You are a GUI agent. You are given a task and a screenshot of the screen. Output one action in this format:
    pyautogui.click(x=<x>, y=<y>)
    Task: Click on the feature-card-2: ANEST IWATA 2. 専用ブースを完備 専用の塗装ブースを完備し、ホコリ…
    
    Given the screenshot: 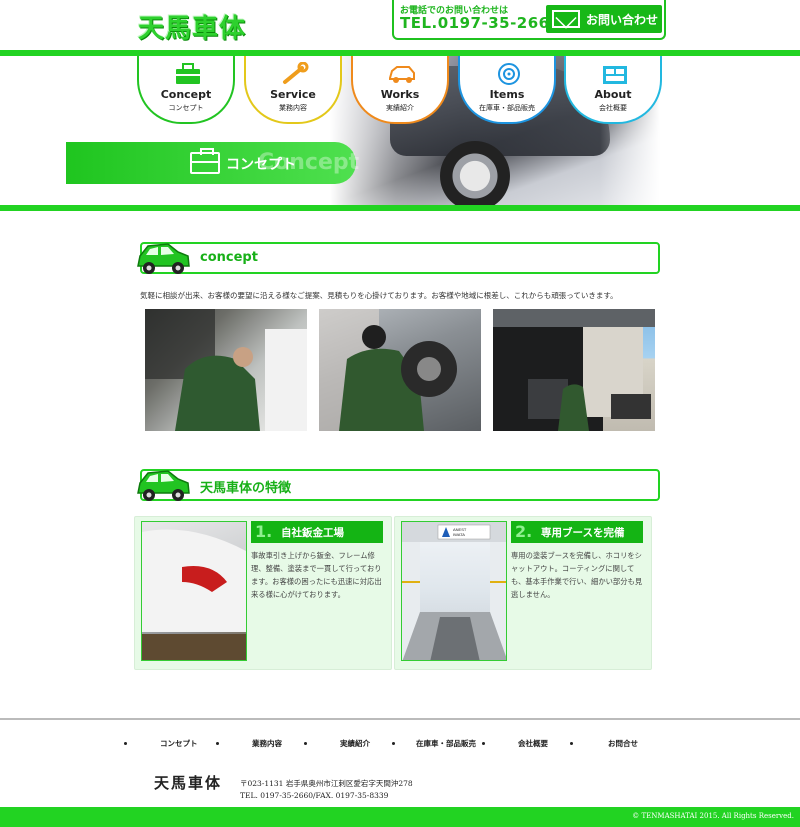 What is the action you would take?
    pyautogui.click(x=523, y=593)
    